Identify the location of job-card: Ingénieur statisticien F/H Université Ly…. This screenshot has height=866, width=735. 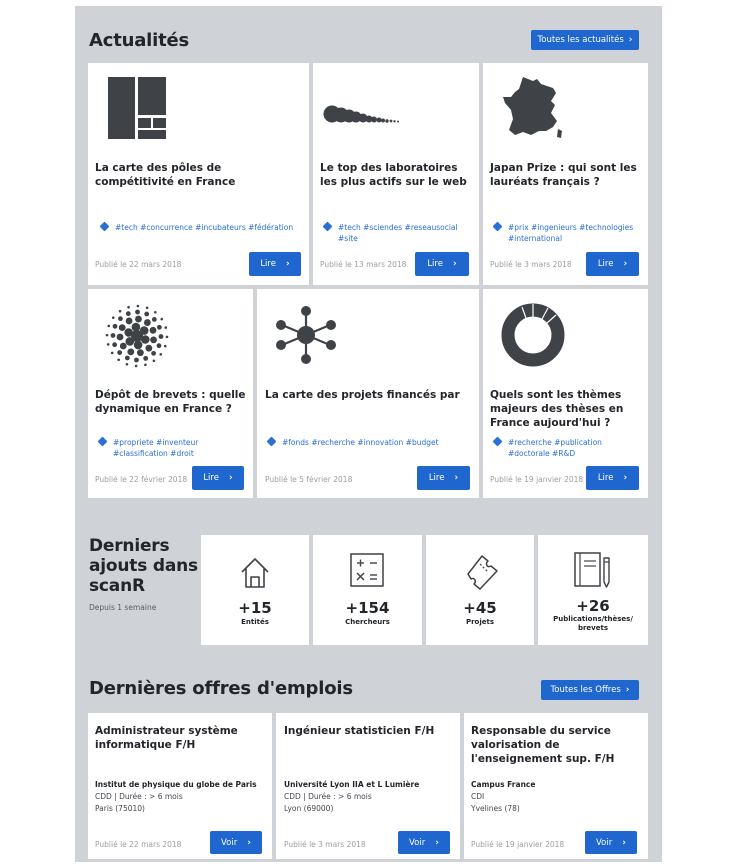
(368, 786).